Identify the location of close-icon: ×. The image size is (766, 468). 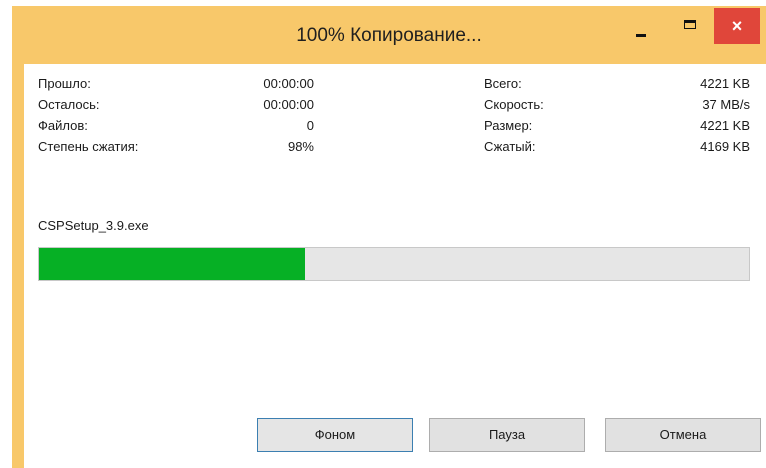
(737, 26).